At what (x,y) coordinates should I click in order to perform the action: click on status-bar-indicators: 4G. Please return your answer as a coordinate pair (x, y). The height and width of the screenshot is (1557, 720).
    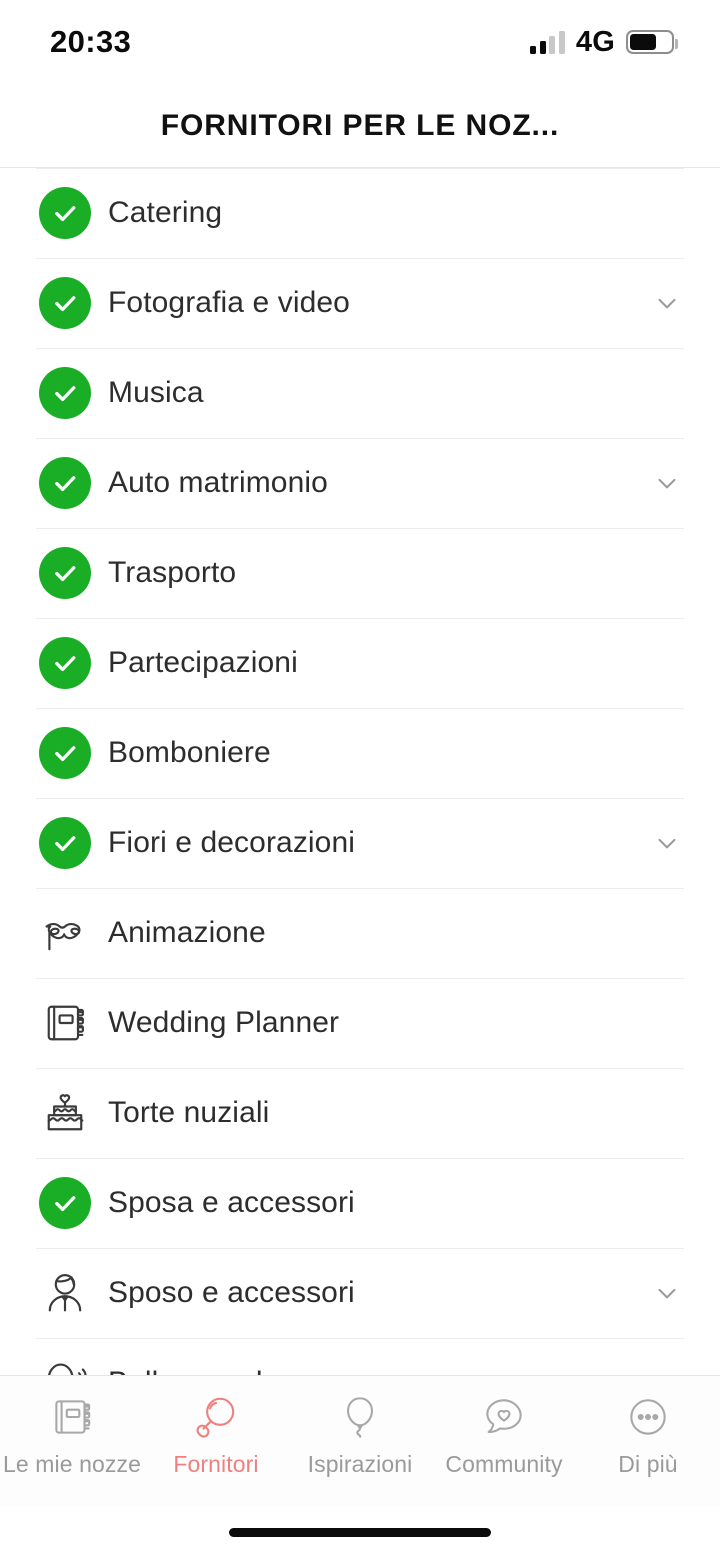
    Looking at the image, I should click on (604, 42).